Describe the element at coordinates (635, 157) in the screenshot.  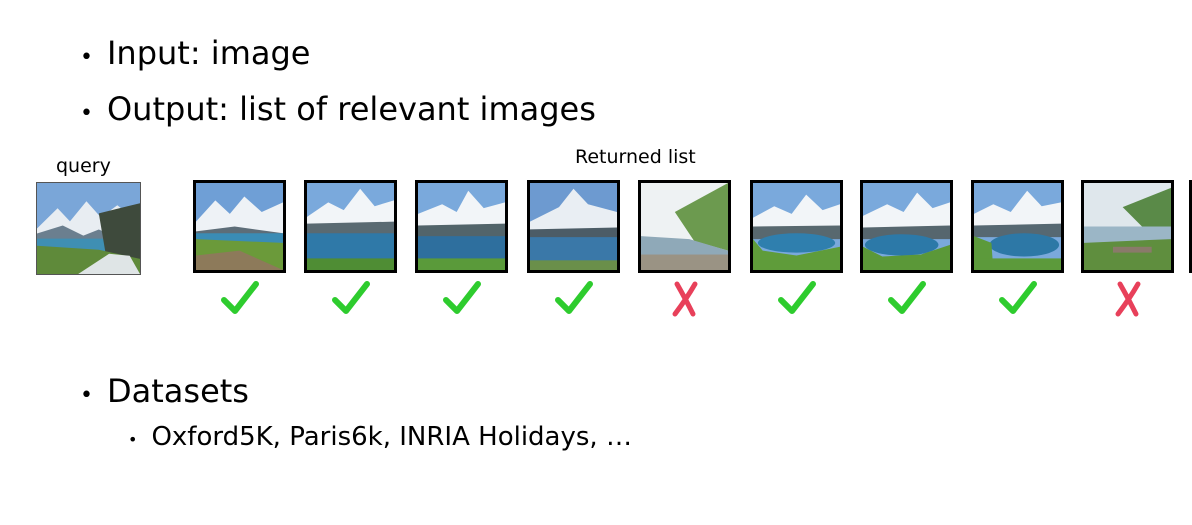
I see `returned-list-label: Returned list` at that location.